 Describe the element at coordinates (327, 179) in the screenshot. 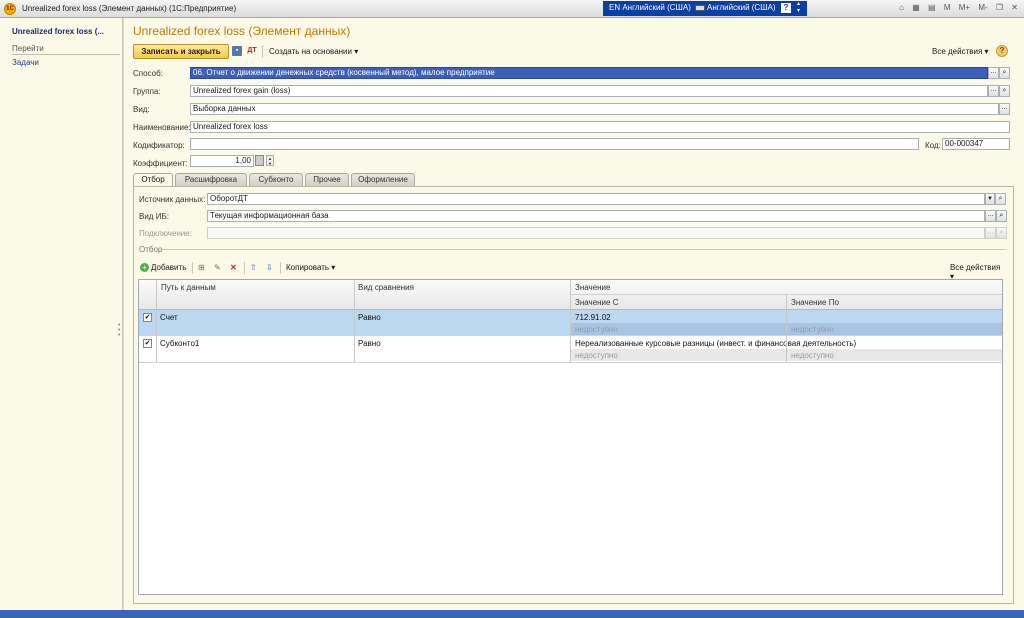

I see `tab-other: Прочее` at that location.